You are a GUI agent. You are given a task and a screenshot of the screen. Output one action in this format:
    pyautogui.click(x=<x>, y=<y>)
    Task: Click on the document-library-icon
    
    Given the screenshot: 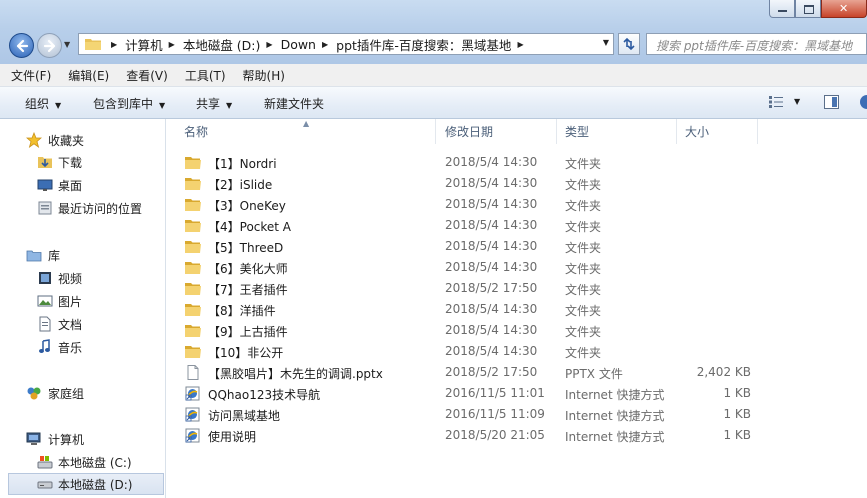 What is the action you would take?
    pyautogui.click(x=45, y=324)
    